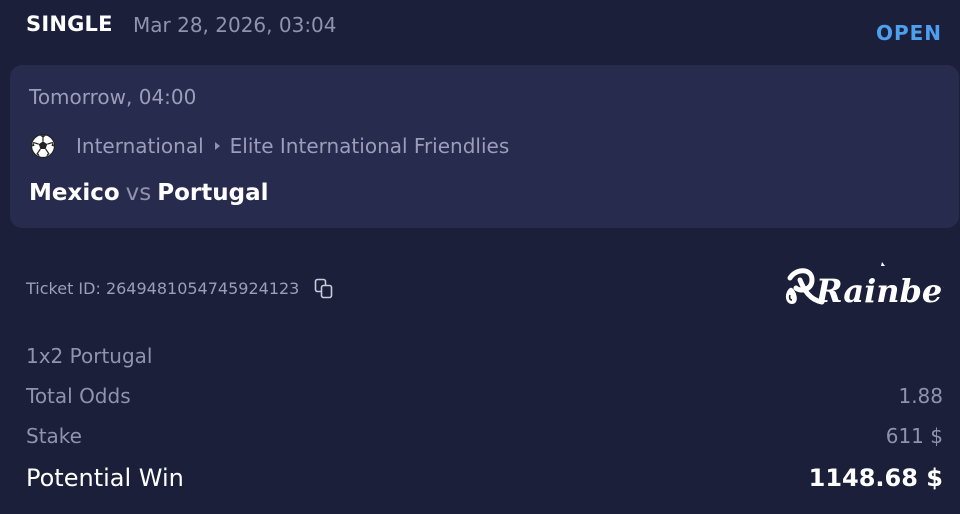  What do you see at coordinates (74, 193) in the screenshot?
I see `home-team: Mexico` at bounding box center [74, 193].